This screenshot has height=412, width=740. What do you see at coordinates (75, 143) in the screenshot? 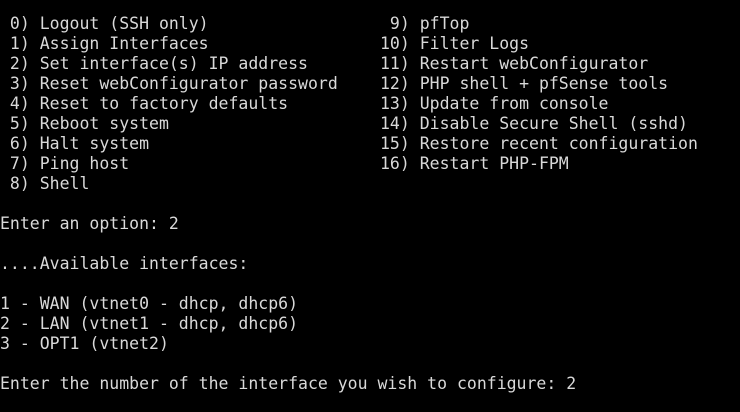
I see `menu-item-halt-system: 6) Halt system` at bounding box center [75, 143].